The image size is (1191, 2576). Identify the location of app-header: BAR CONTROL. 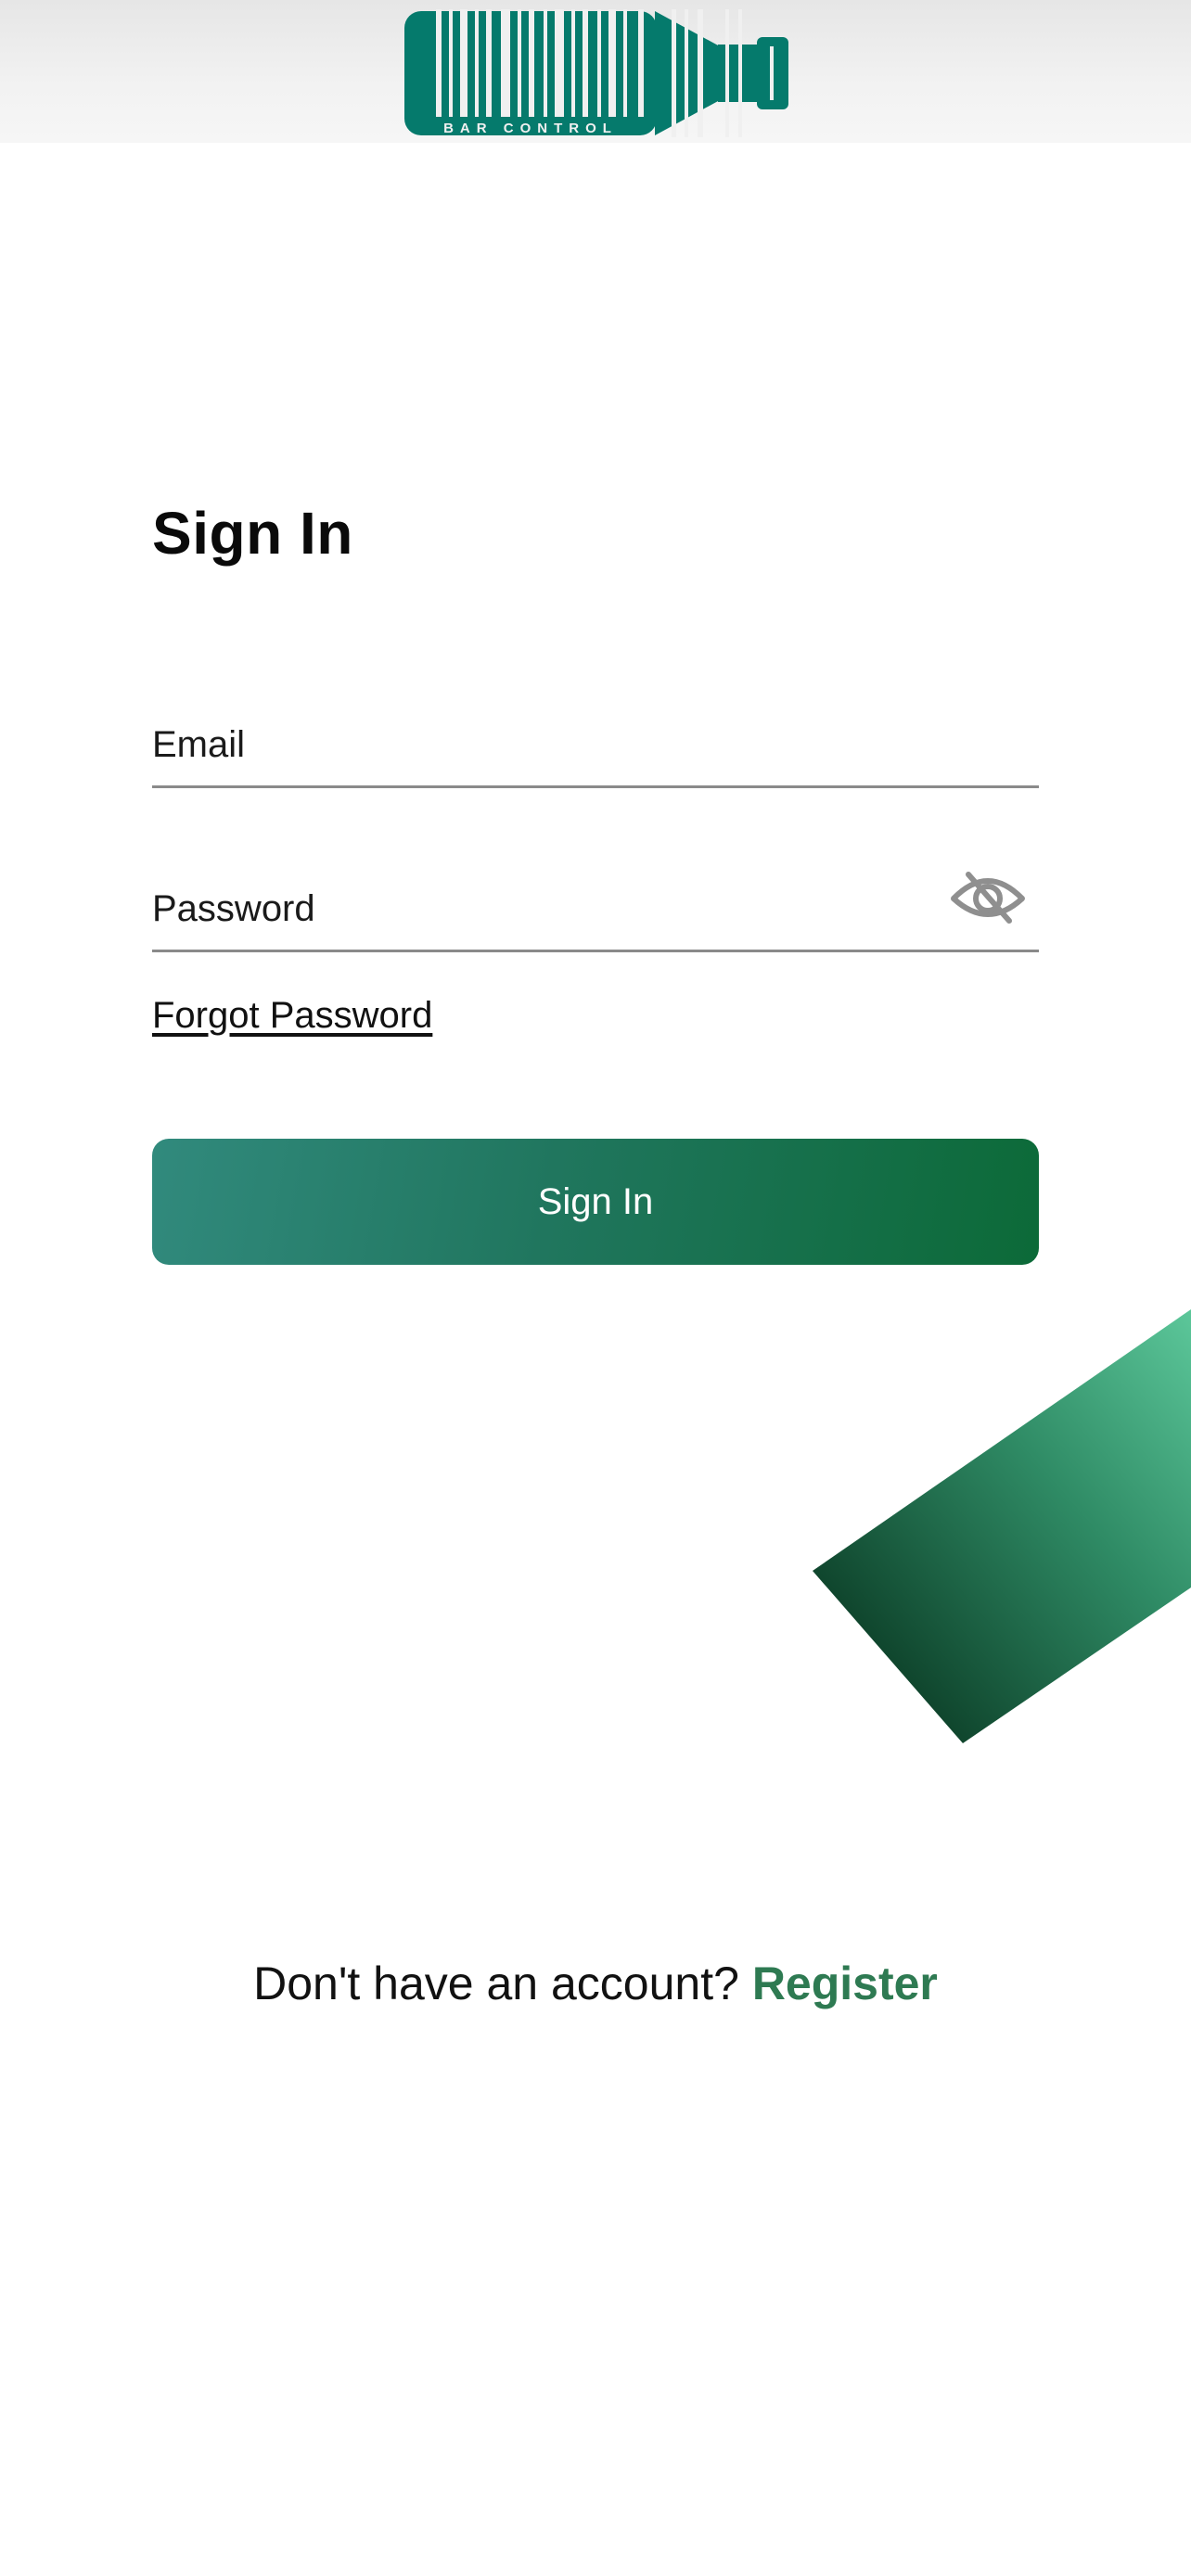
(595, 71).